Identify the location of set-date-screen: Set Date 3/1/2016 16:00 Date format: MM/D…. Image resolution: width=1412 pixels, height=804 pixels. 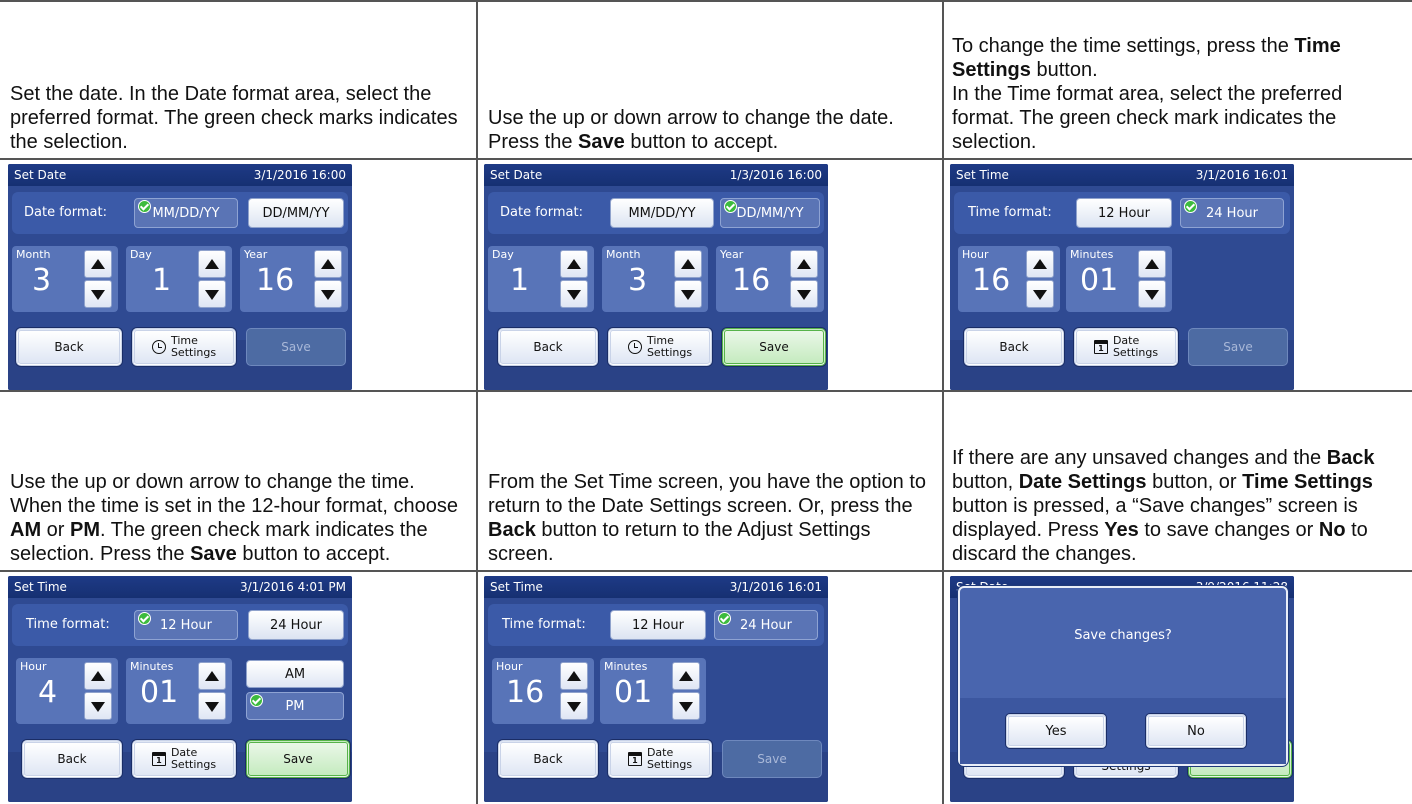
(180, 277).